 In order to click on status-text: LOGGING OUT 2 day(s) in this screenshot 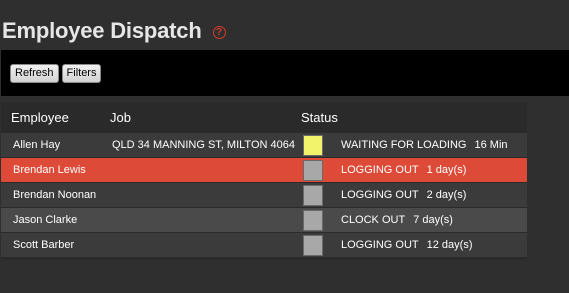, I will do `click(403, 195)`.